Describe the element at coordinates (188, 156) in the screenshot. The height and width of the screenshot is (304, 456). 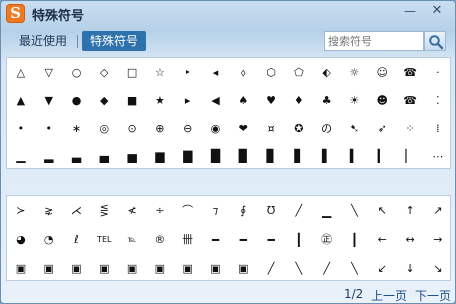
I see `symbol-cell: ▇` at that location.